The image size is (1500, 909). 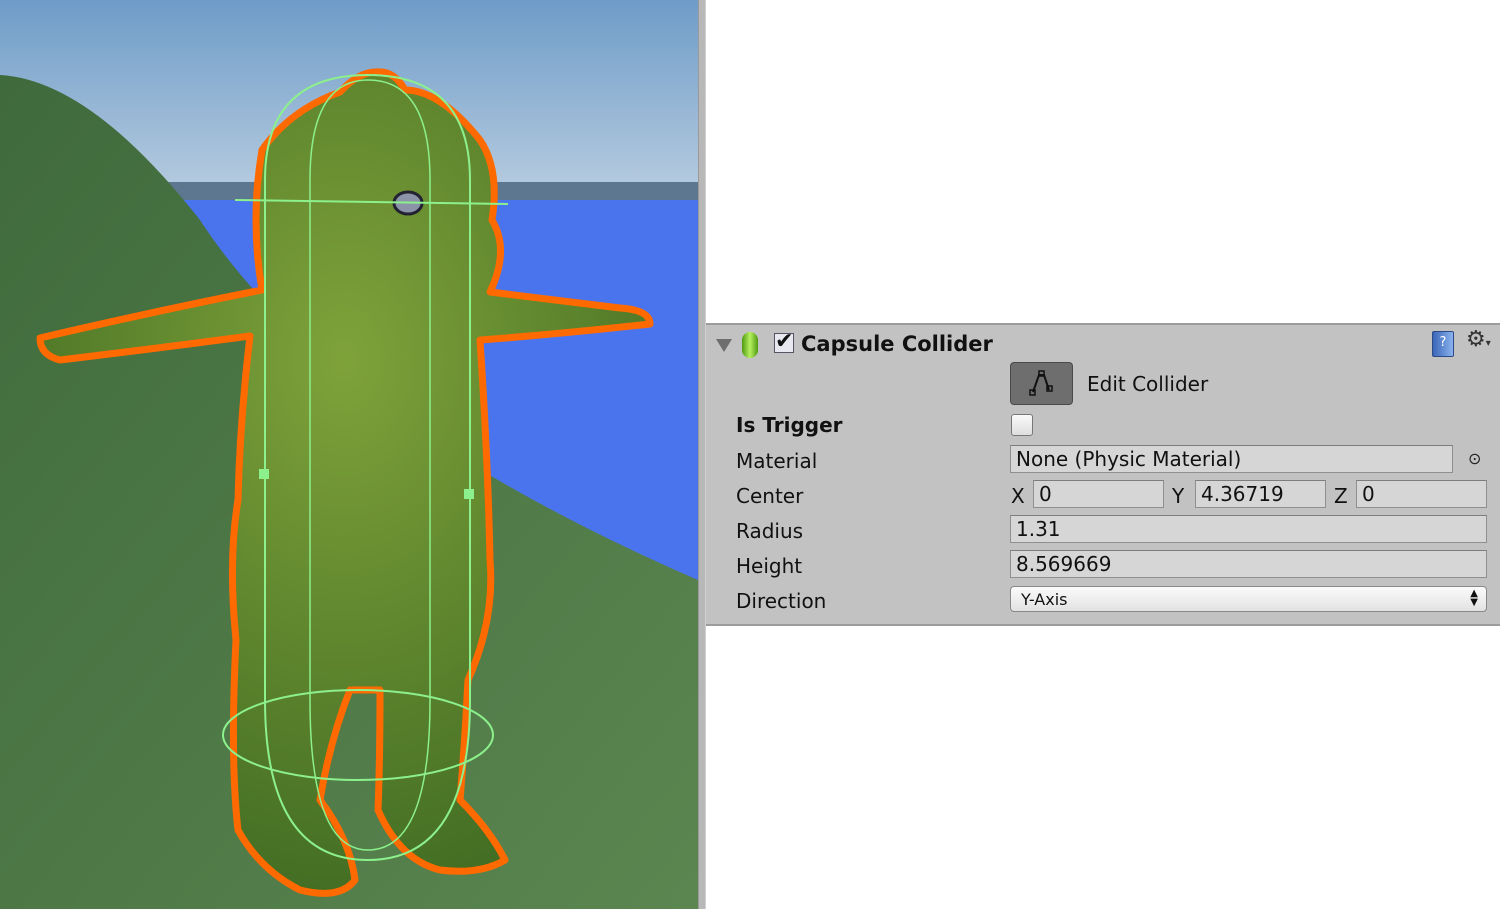 I want to click on height-field: 8.569669, so click(x=1248, y=564).